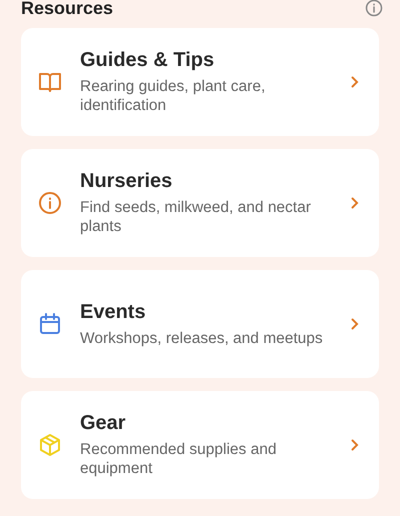 The height and width of the screenshot is (516, 400). I want to click on calendar-icon, so click(50, 324).